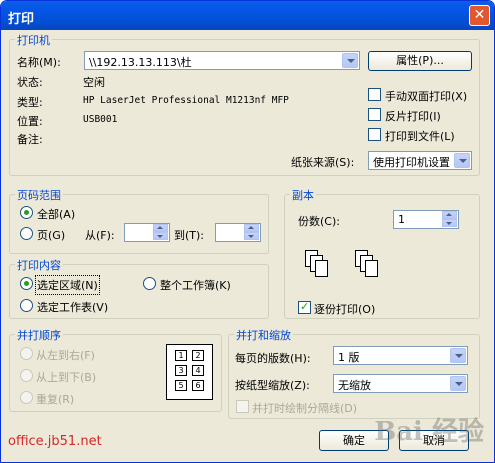 The height and width of the screenshot is (463, 495). I want to click on left-to-right-label: 从左到右(F), so click(65, 355).